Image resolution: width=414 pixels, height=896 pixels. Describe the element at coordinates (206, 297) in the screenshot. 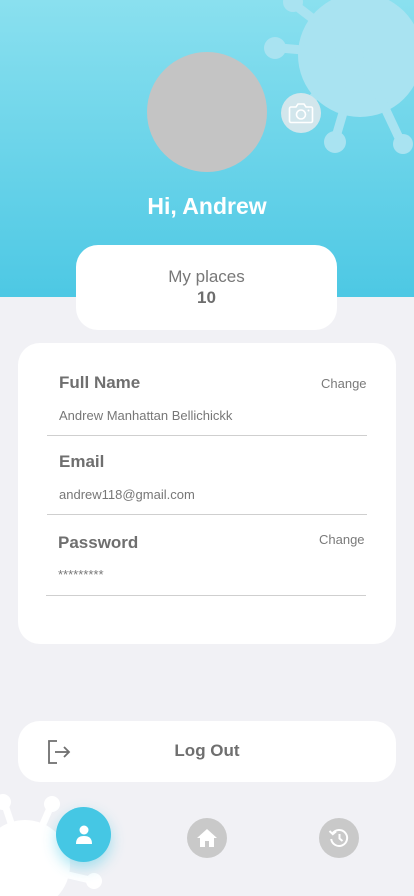

I see `my-places-count: 10` at that location.